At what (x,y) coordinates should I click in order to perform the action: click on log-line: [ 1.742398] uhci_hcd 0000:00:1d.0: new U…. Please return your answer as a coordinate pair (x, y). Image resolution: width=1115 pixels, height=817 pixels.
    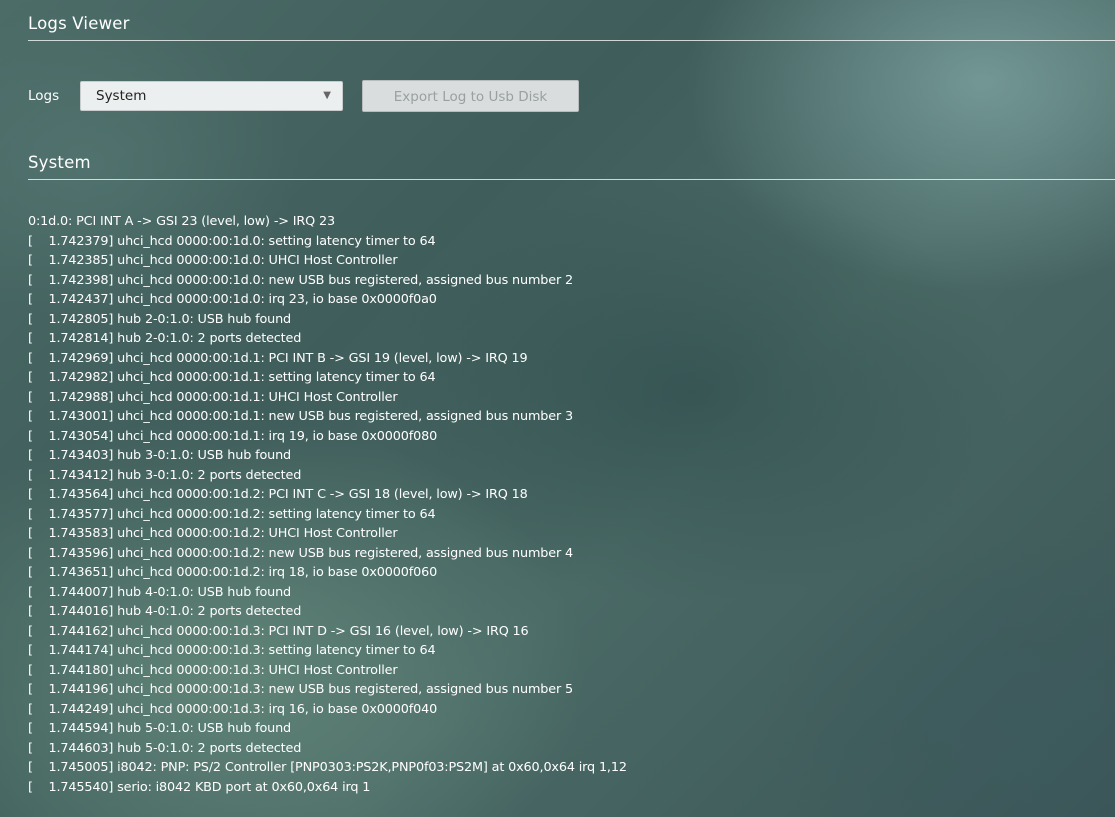
    Looking at the image, I should click on (300, 280).